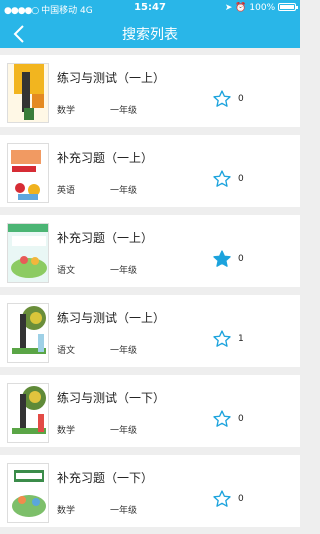  I want to click on list-item: 练习与测试（一下） 数学 一年级 0, so click(150, 411).